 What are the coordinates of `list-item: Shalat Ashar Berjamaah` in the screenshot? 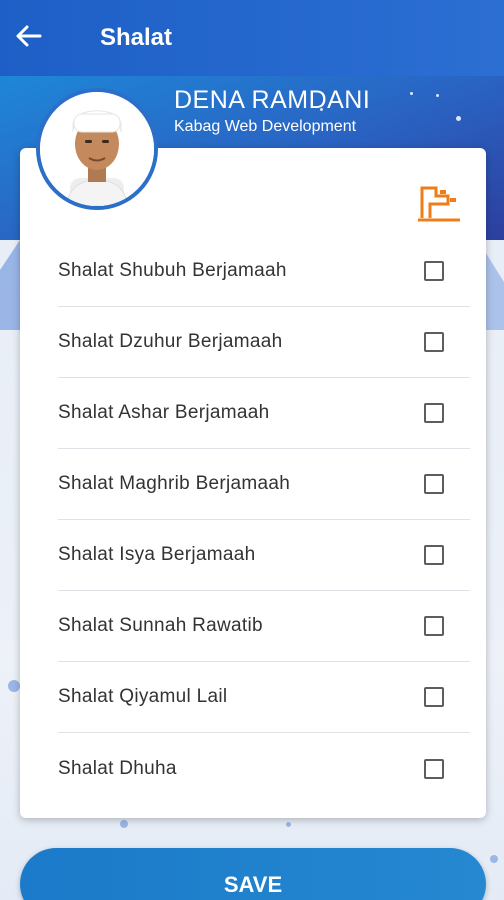 It's located at (264, 413).